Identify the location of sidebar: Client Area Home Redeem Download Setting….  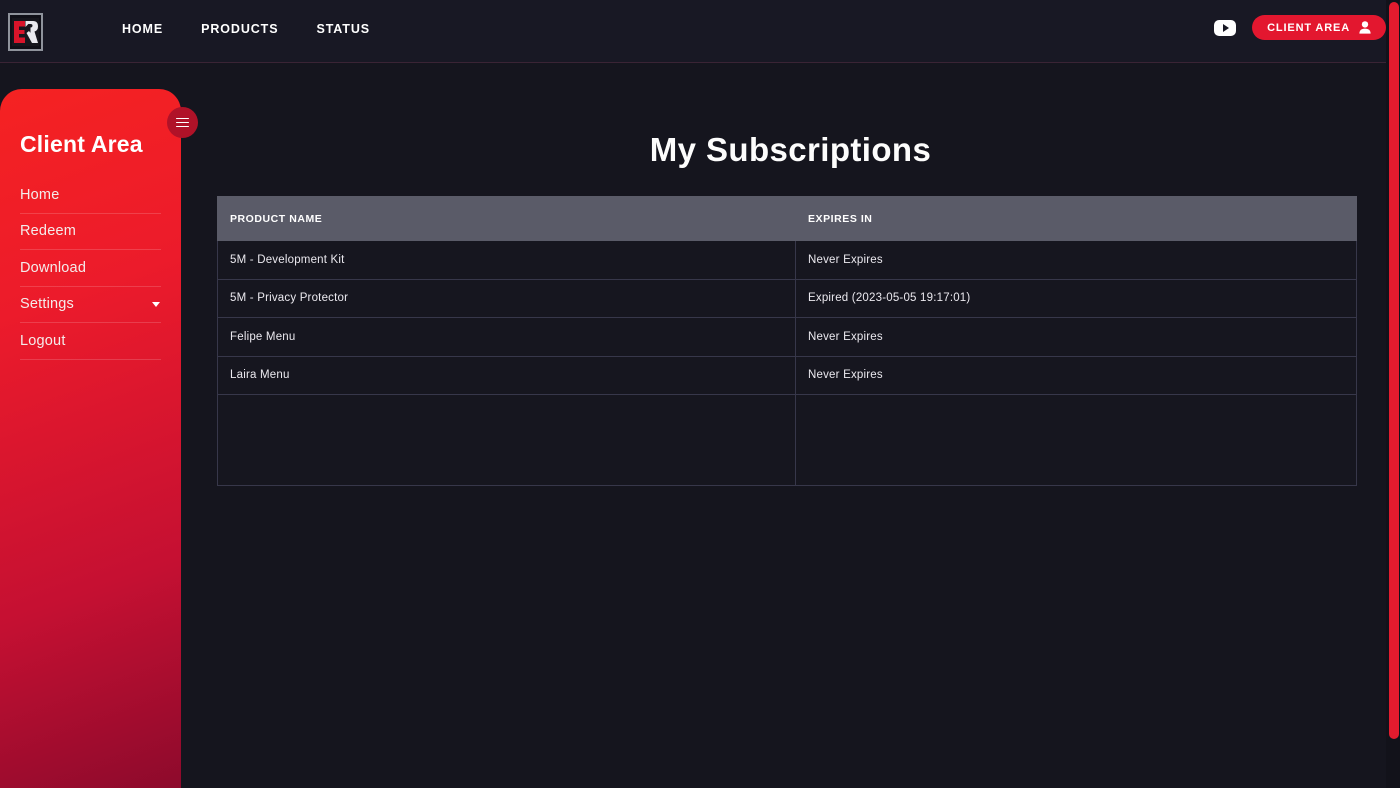
(90, 438).